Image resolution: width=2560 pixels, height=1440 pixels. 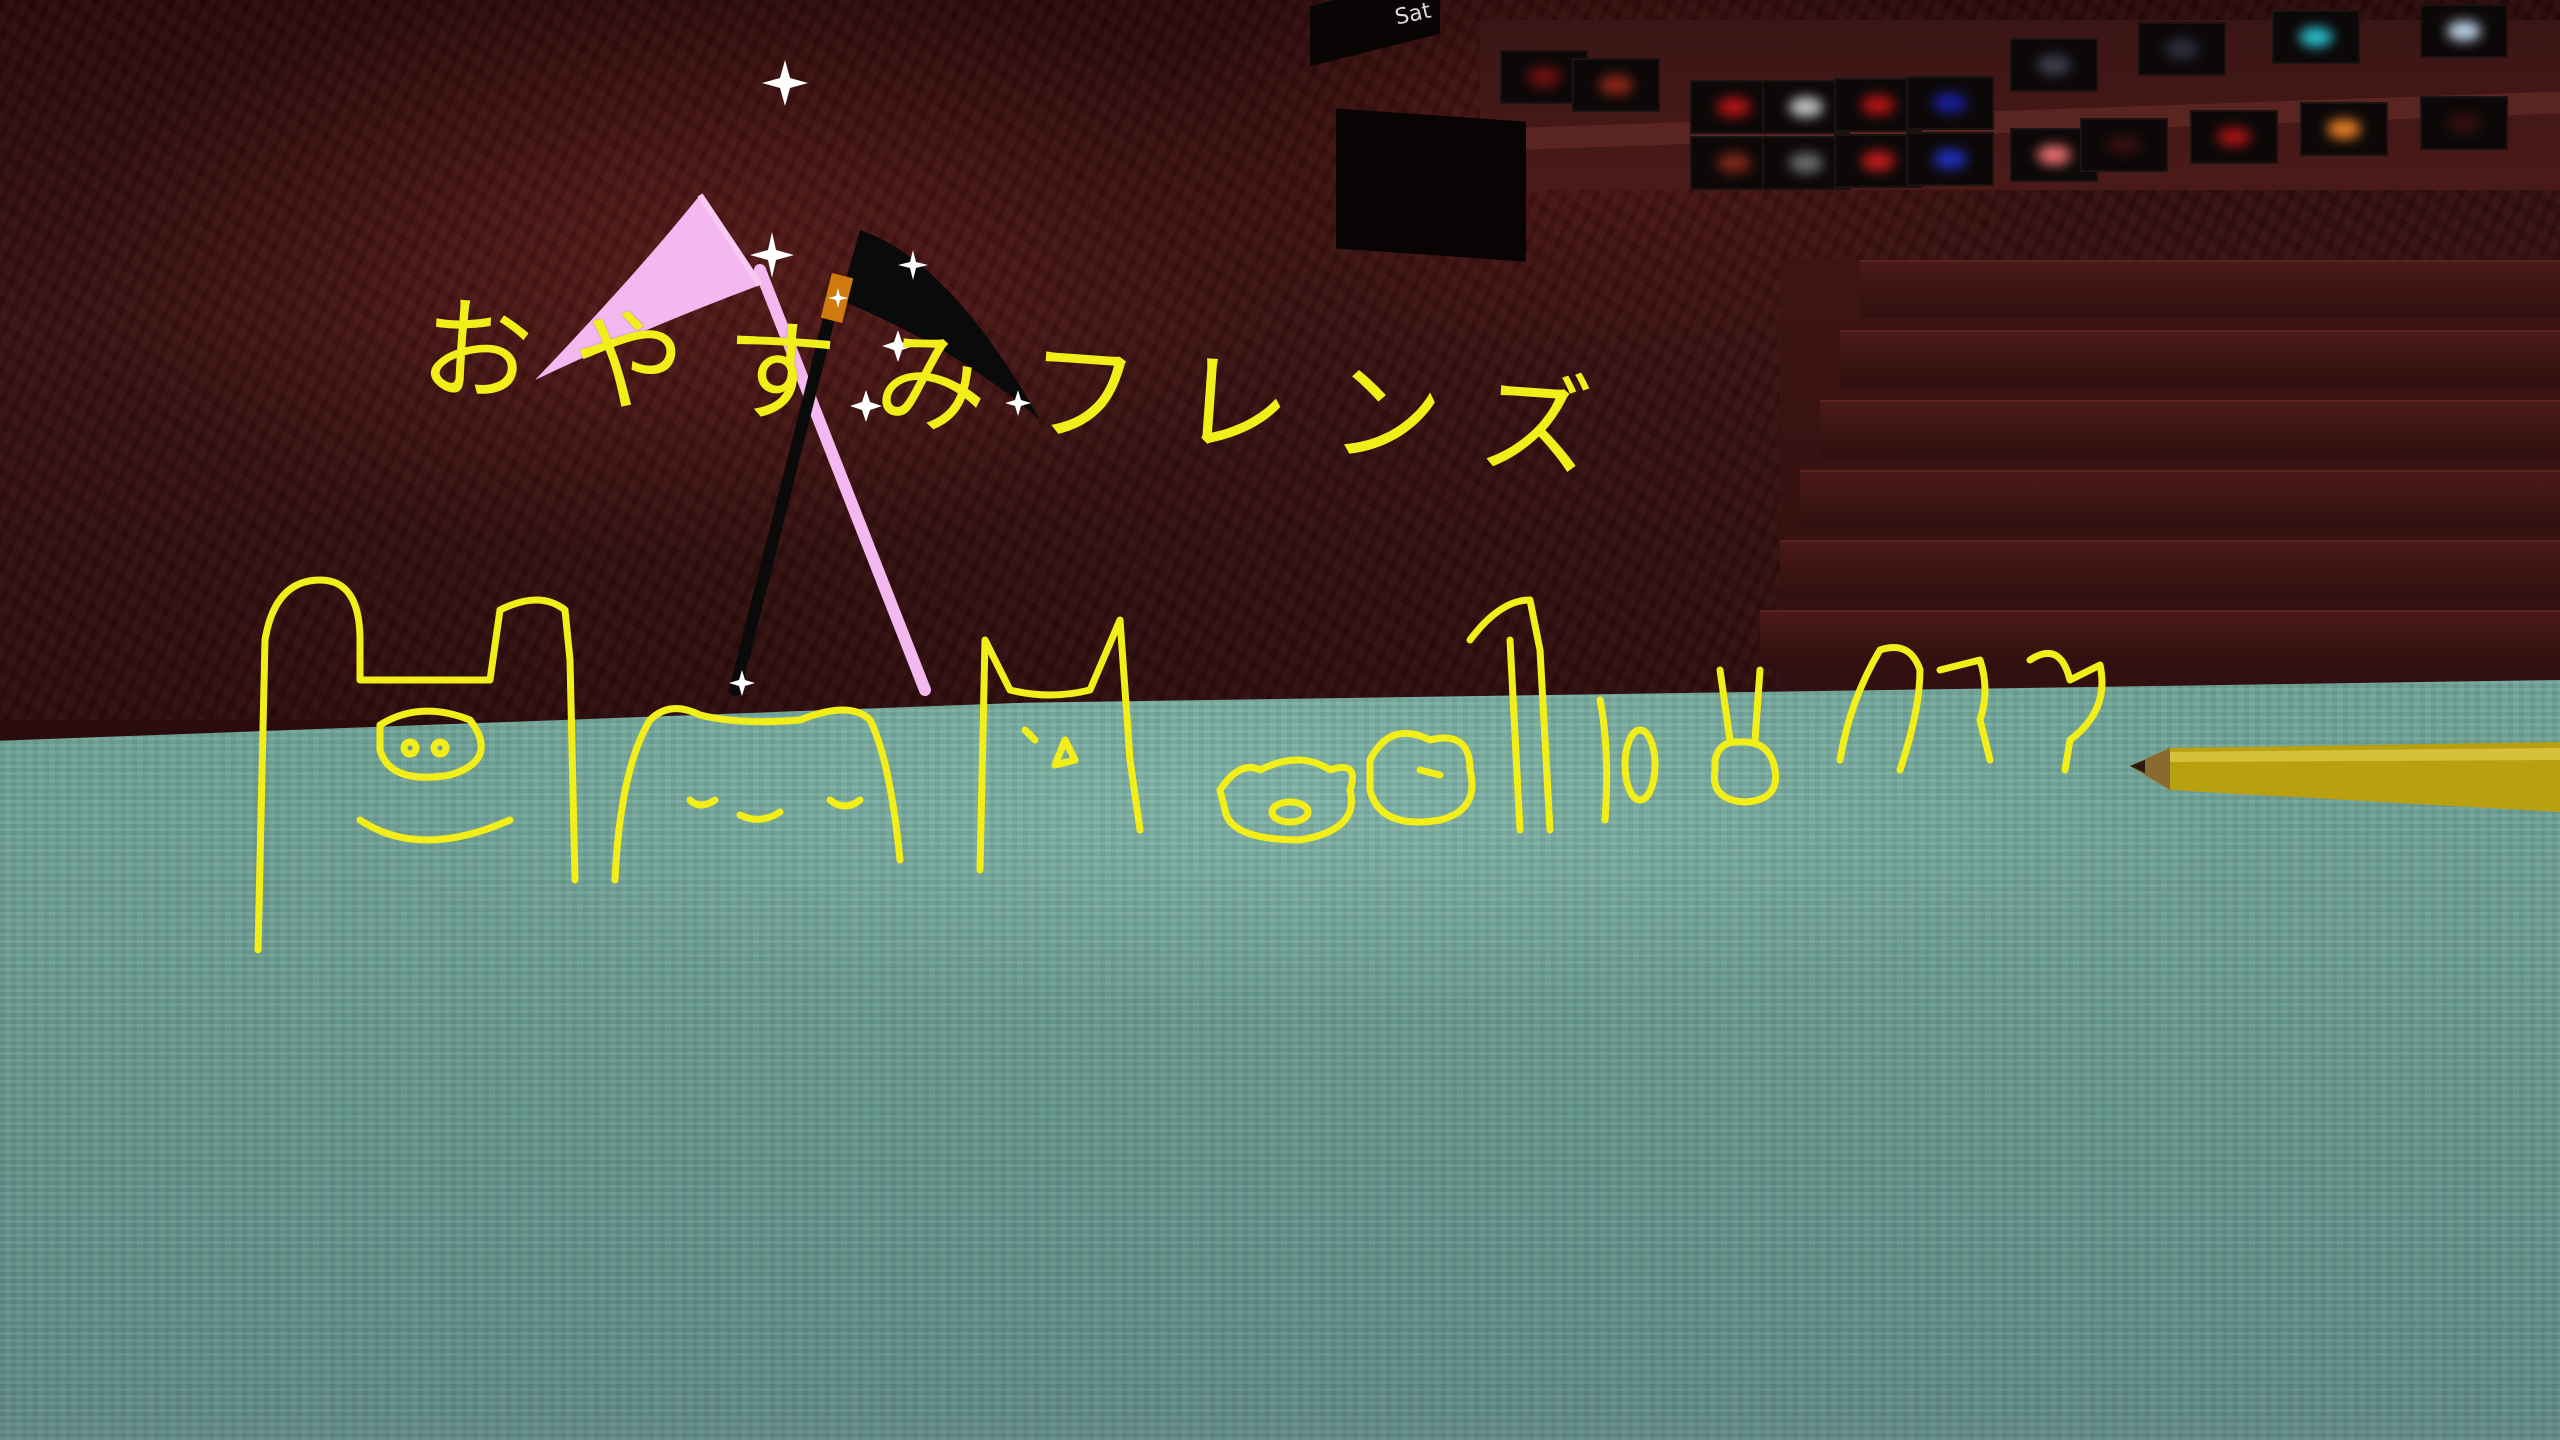 I want to click on blob-doodle, so click(x=1421, y=777).